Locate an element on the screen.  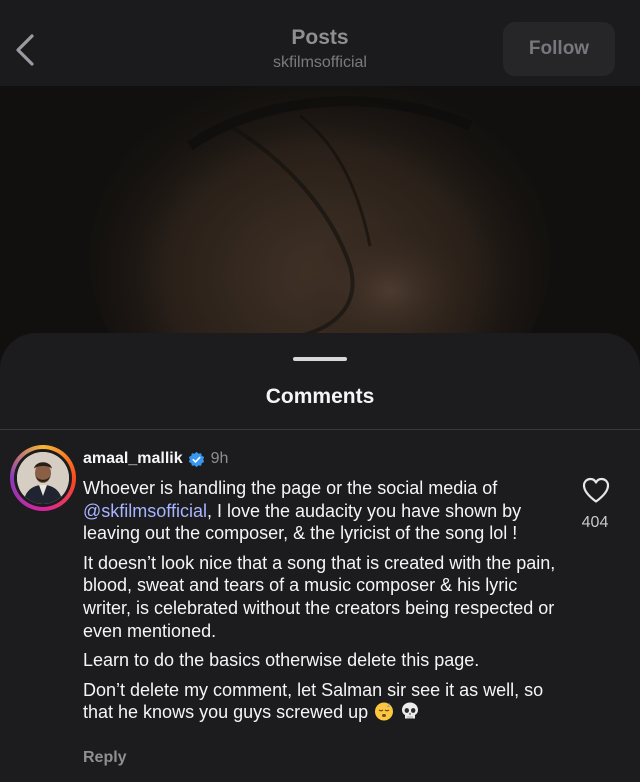
reply-button: Reply is located at coordinates (105, 758).